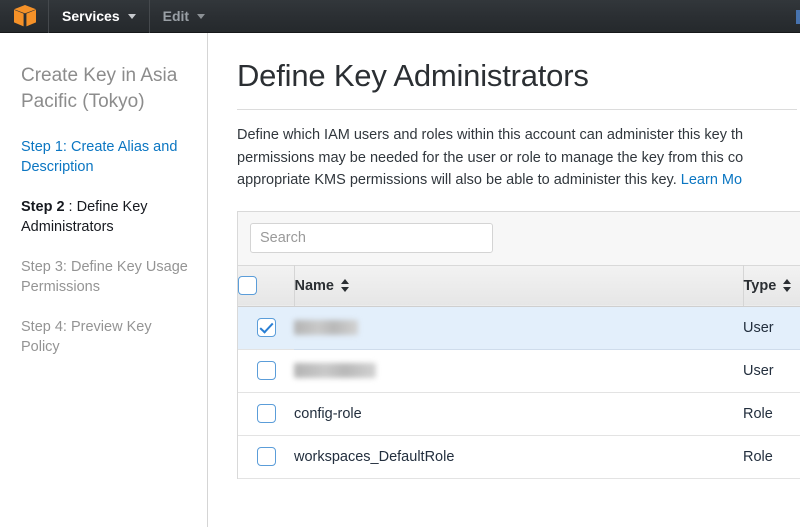 The width and height of the screenshot is (800, 527). Describe the element at coordinates (760, 285) in the screenshot. I see `column-header-type-label: Type` at that location.